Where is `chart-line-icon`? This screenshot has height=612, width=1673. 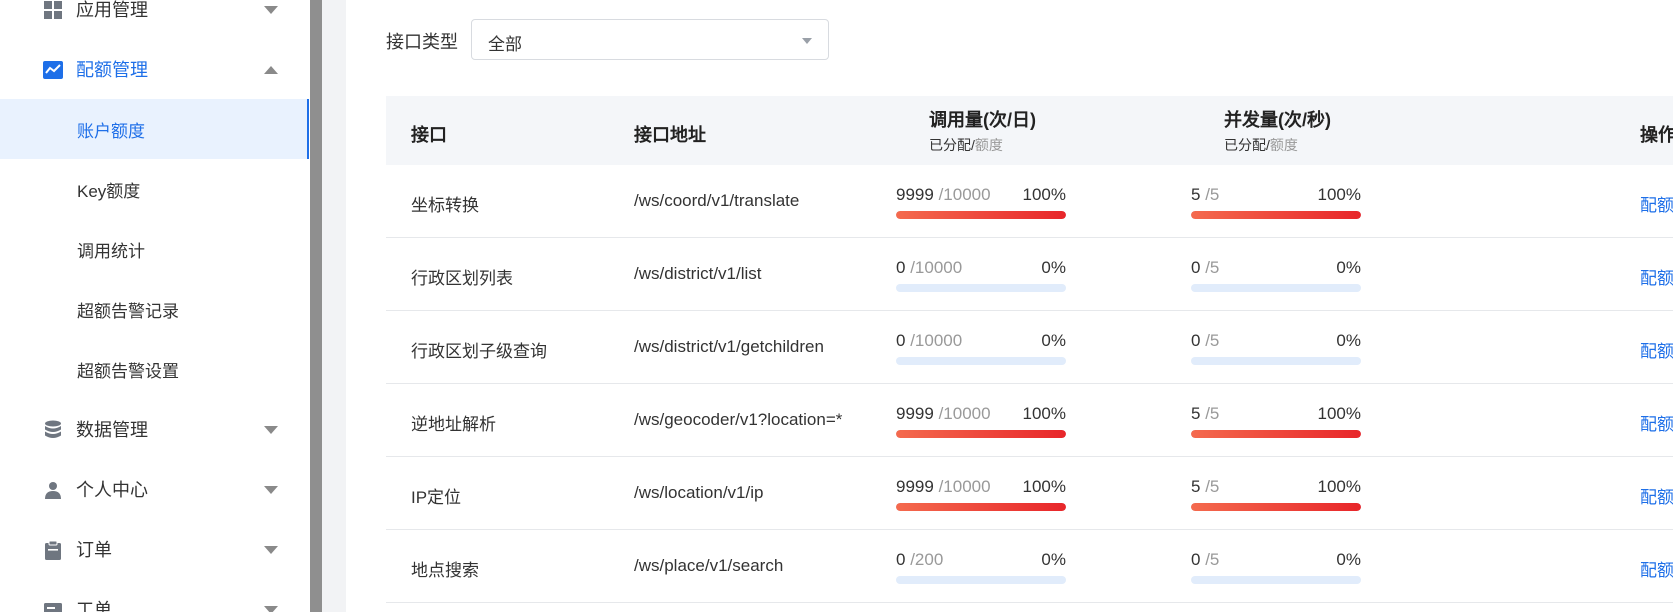 chart-line-icon is located at coordinates (53, 70).